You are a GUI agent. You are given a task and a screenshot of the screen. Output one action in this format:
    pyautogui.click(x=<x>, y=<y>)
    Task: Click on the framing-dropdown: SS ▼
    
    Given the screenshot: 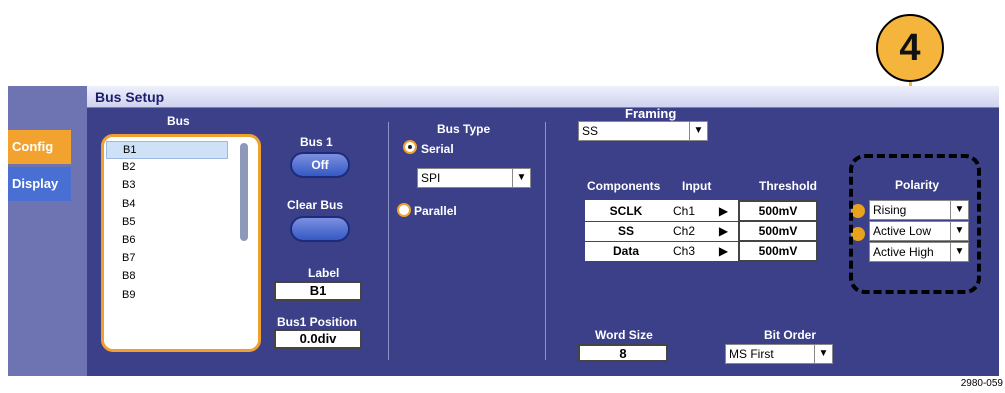 What is the action you would take?
    pyautogui.click(x=643, y=131)
    